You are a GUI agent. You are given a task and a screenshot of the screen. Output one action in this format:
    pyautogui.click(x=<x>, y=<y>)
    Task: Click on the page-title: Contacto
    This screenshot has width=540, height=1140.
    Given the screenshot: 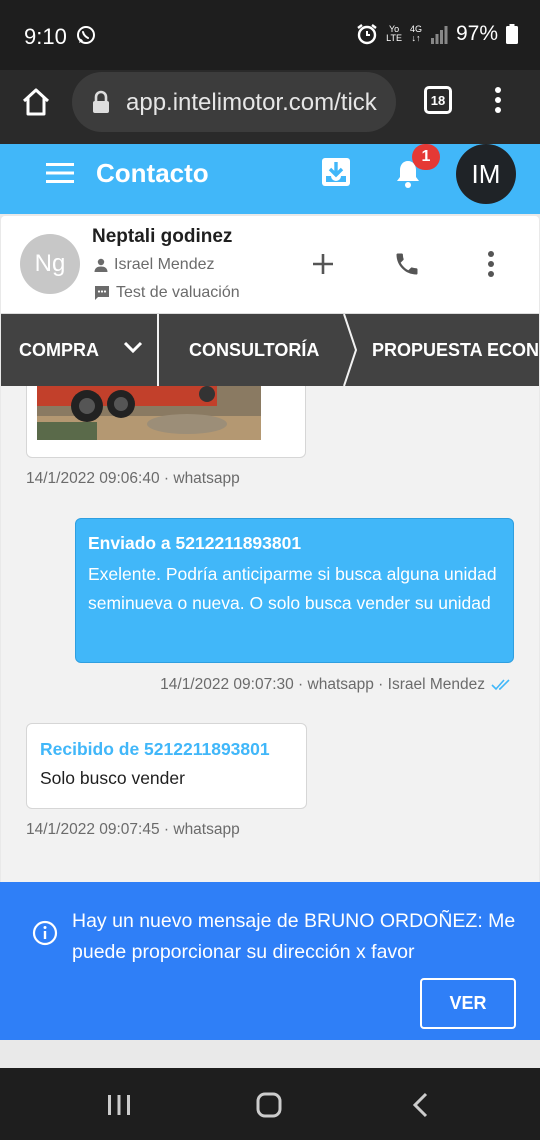 What is the action you would take?
    pyautogui.click(x=152, y=173)
    